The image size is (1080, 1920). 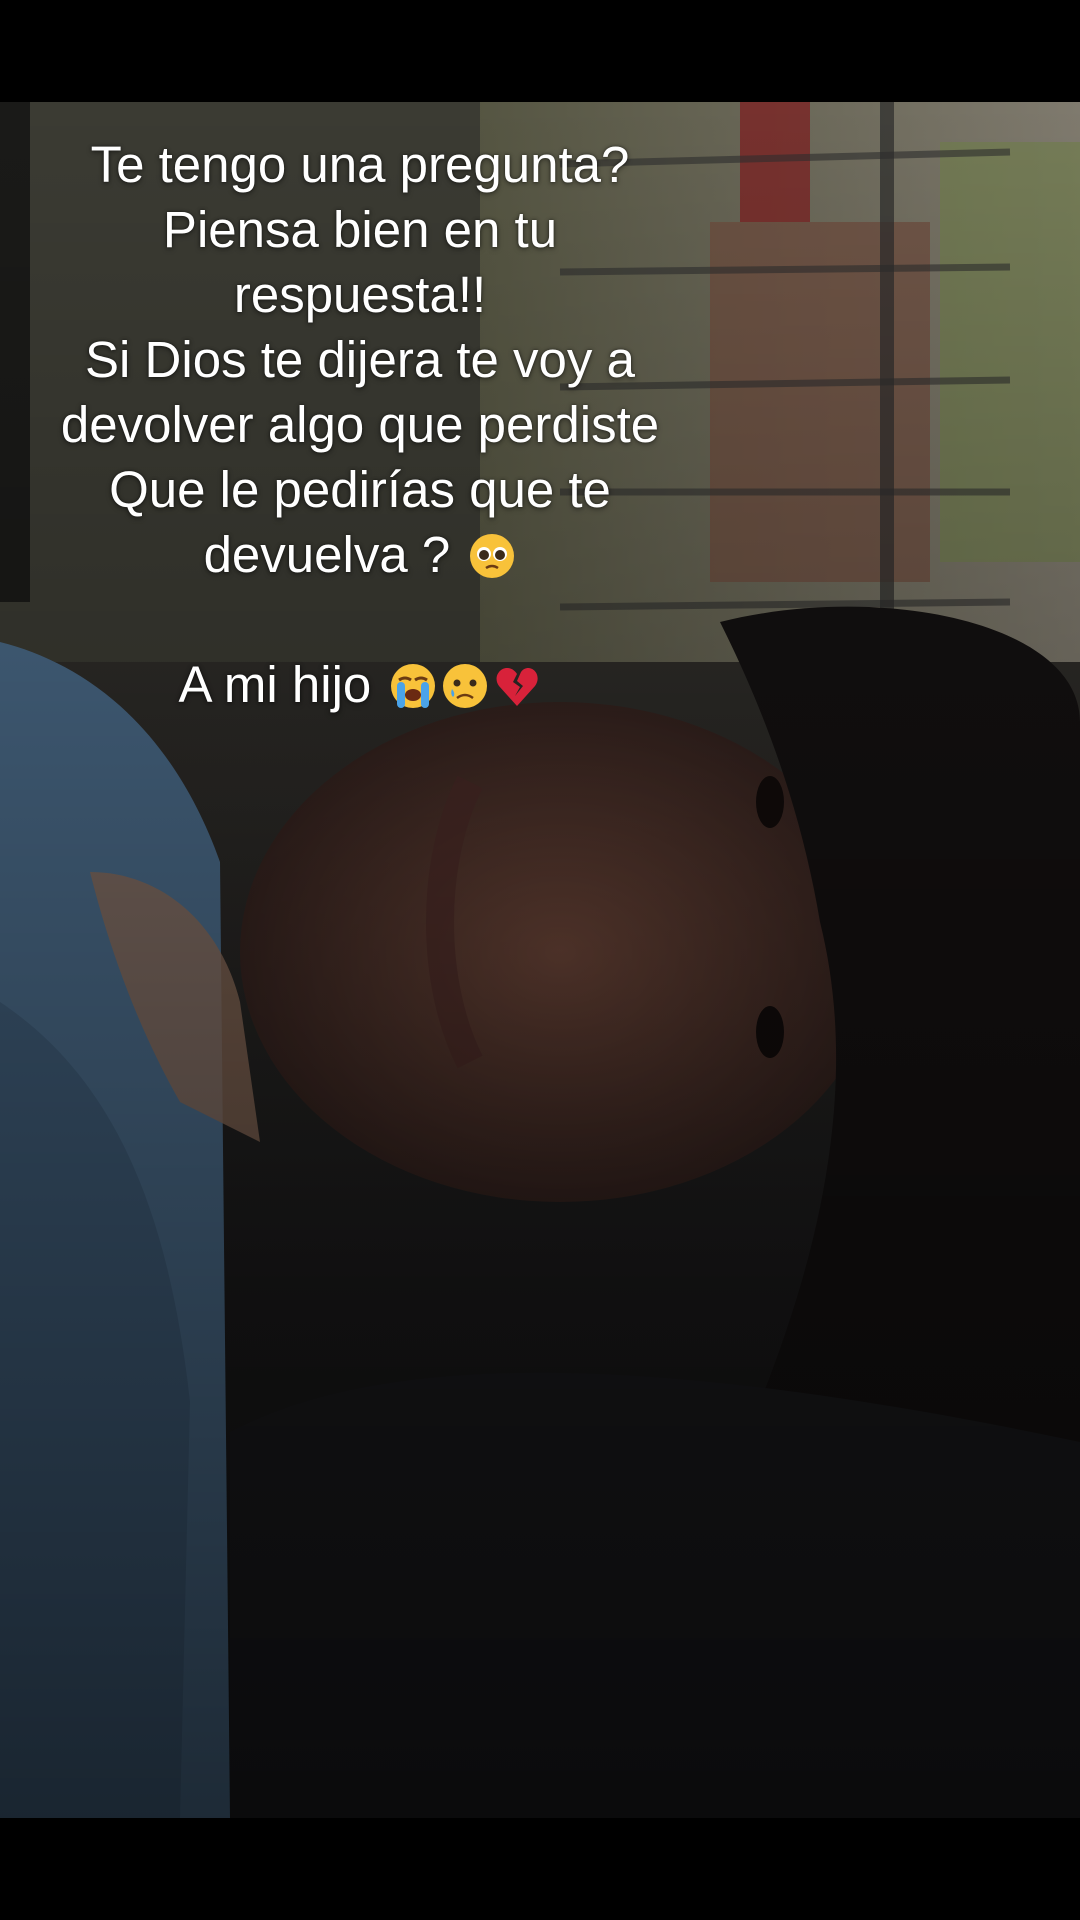 I want to click on caption-question-line: devuelva ?, so click(x=360, y=554).